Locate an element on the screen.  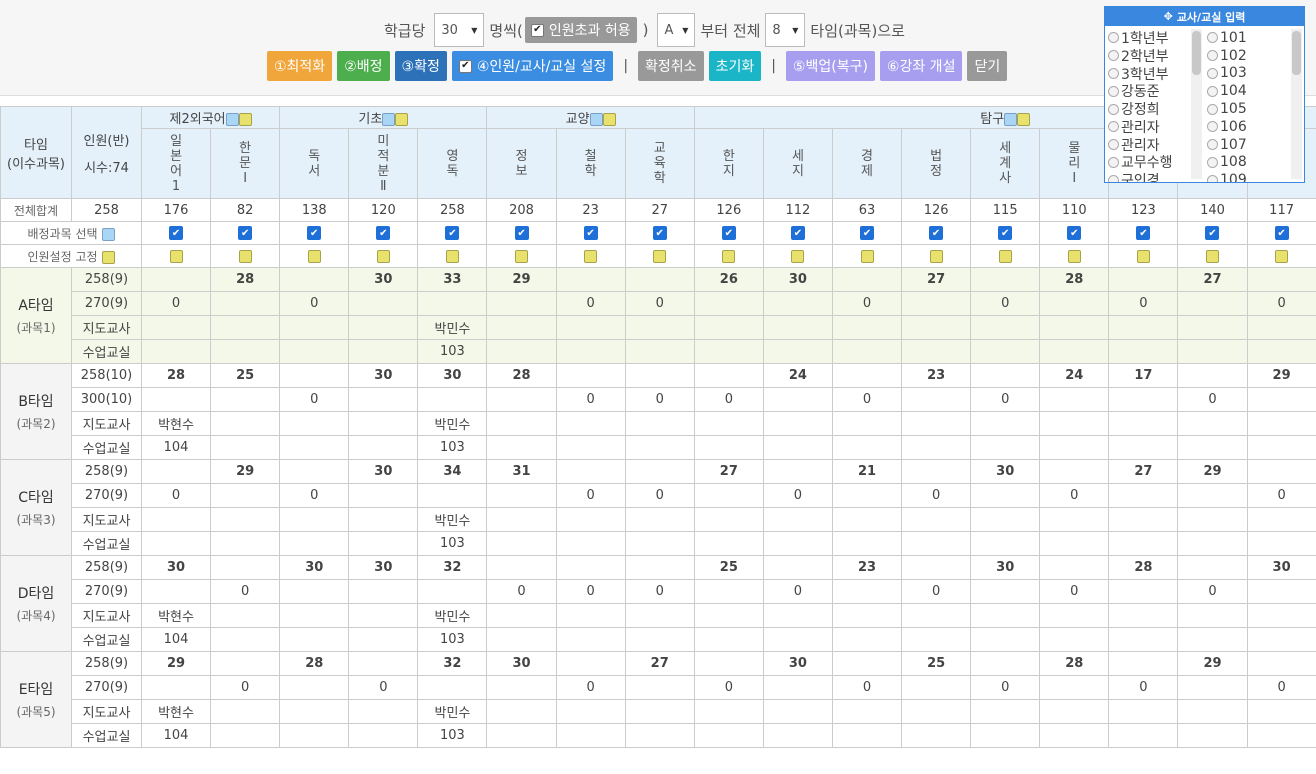
scrollbar is located at coordinates (1296, 104).